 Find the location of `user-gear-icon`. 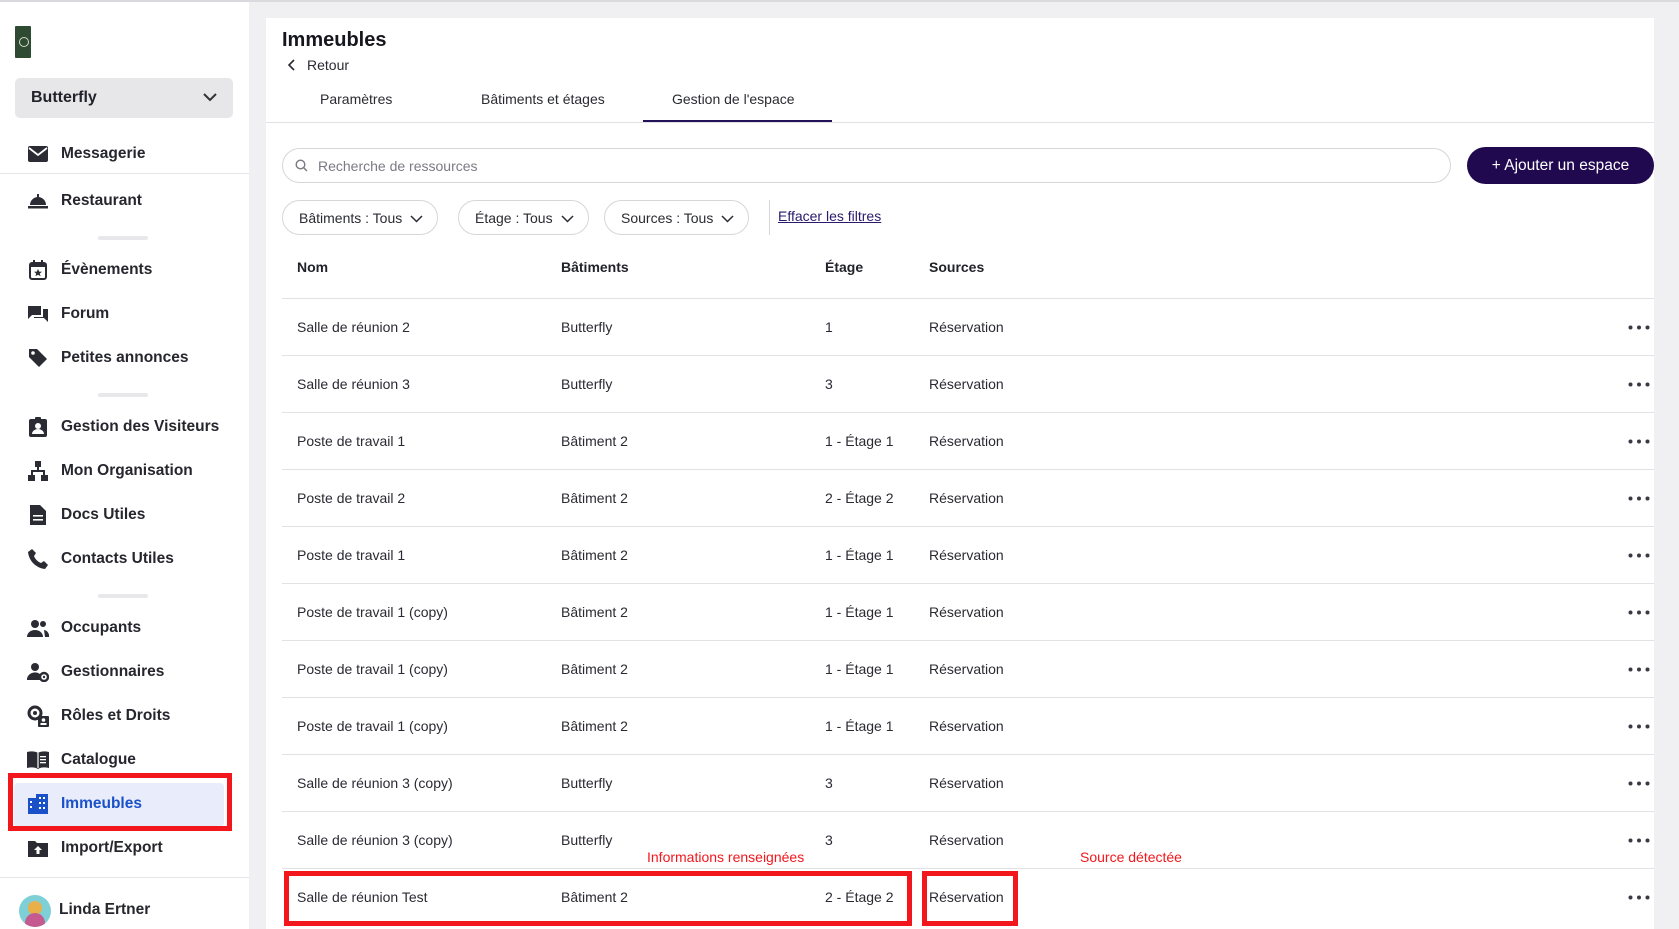

user-gear-icon is located at coordinates (38, 672).